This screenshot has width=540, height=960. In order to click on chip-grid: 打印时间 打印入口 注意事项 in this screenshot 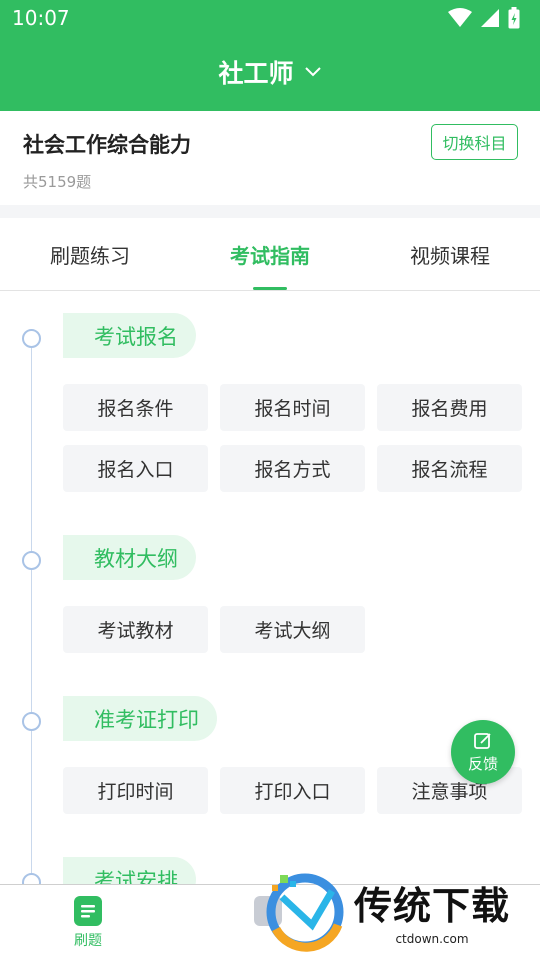, I will do `click(292, 790)`.